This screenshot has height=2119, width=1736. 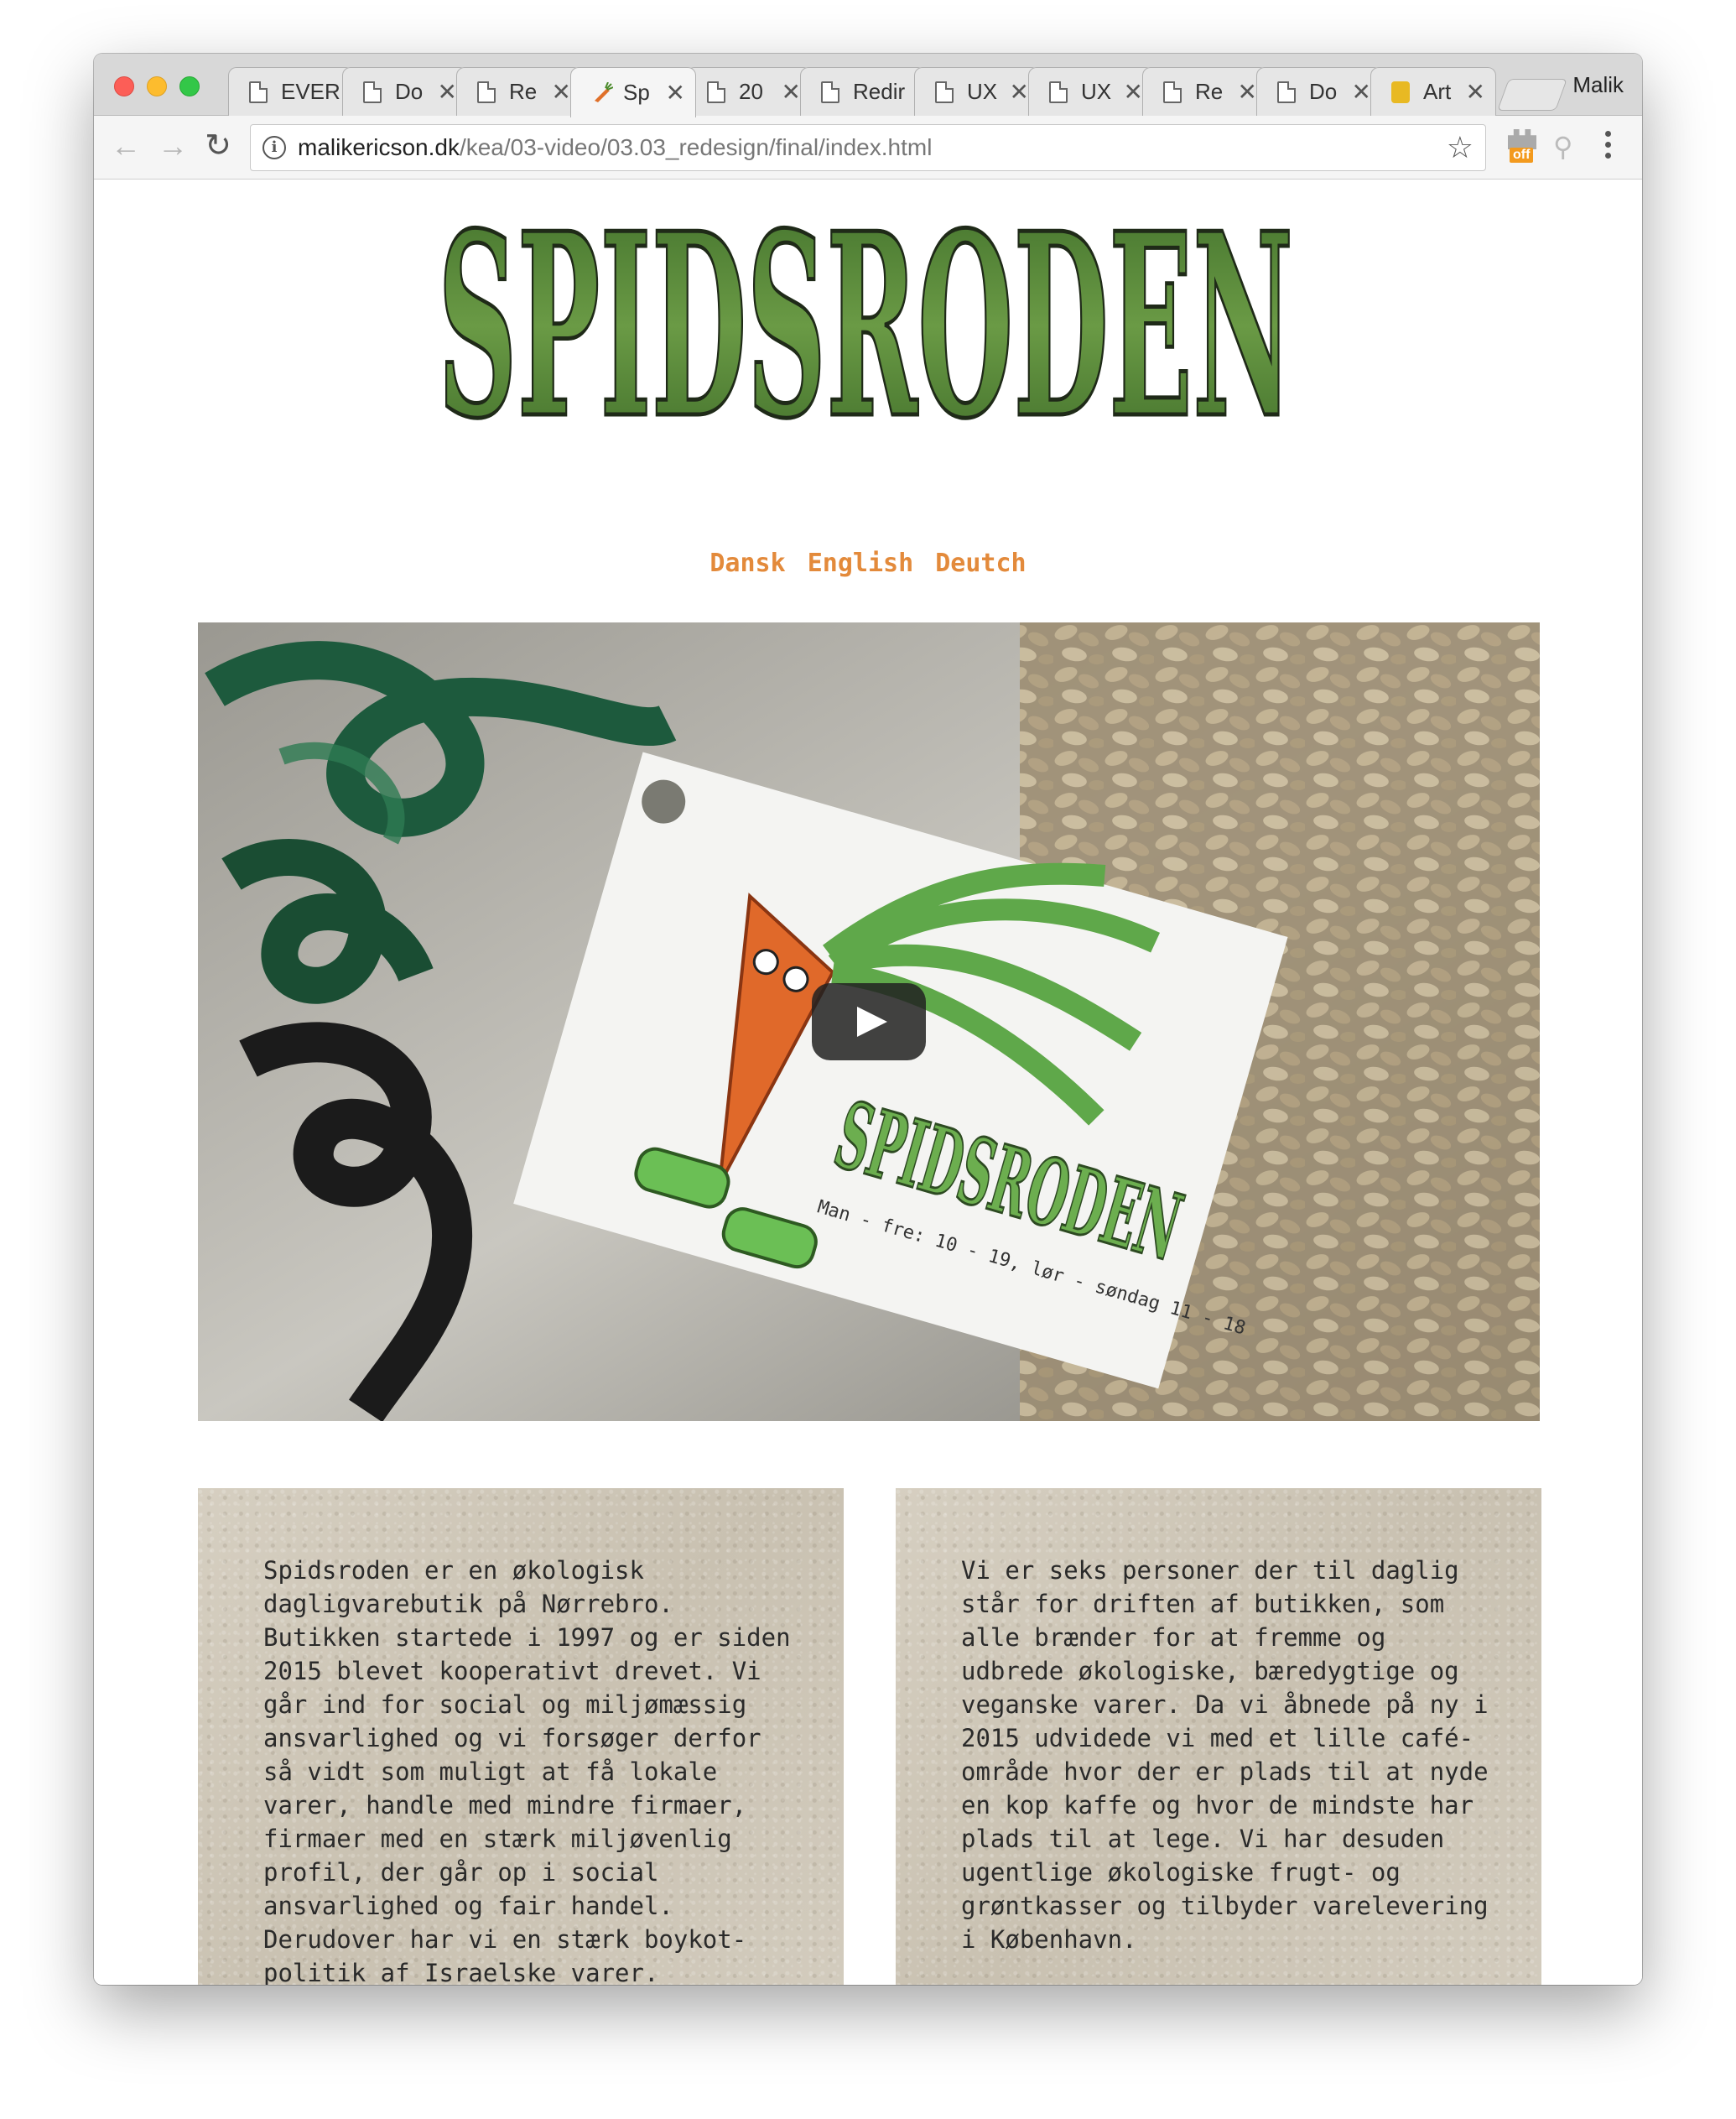 I want to click on reload-icon: ↻, so click(x=218, y=146).